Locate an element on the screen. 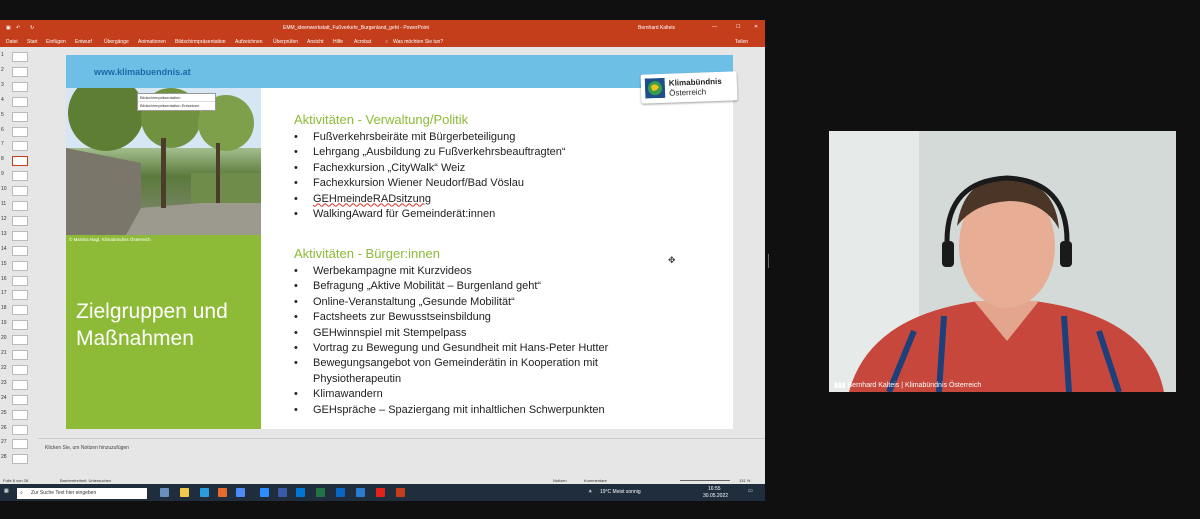 The height and width of the screenshot is (519, 1200). list-item: GEHmeindeRADsitzung is located at coordinates (430, 200).